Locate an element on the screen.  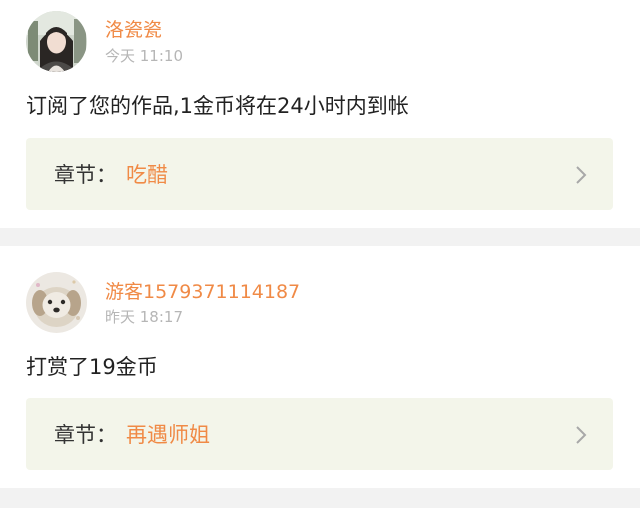
notification-message: 打赏了19金币 is located at coordinates (92, 367).